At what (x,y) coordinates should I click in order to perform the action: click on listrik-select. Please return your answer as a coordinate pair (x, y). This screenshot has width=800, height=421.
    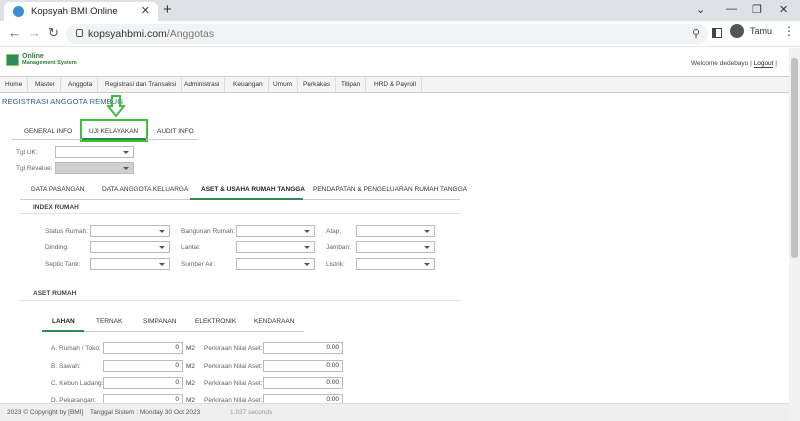
    Looking at the image, I should click on (395, 264).